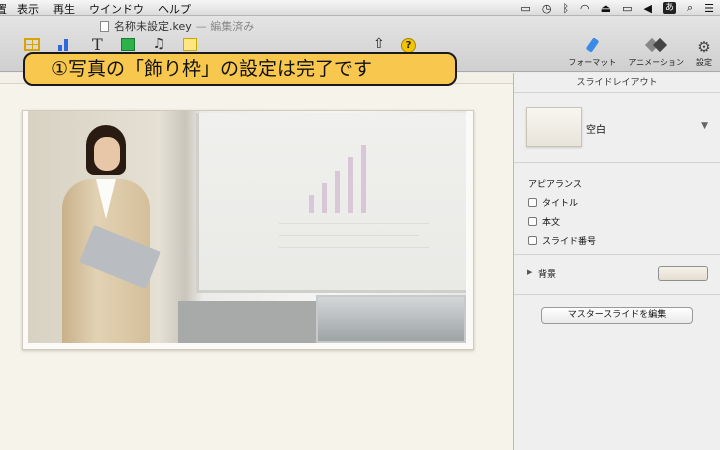 The width and height of the screenshot is (720, 450). I want to click on insert-tools: T ♫, so click(119, 45).